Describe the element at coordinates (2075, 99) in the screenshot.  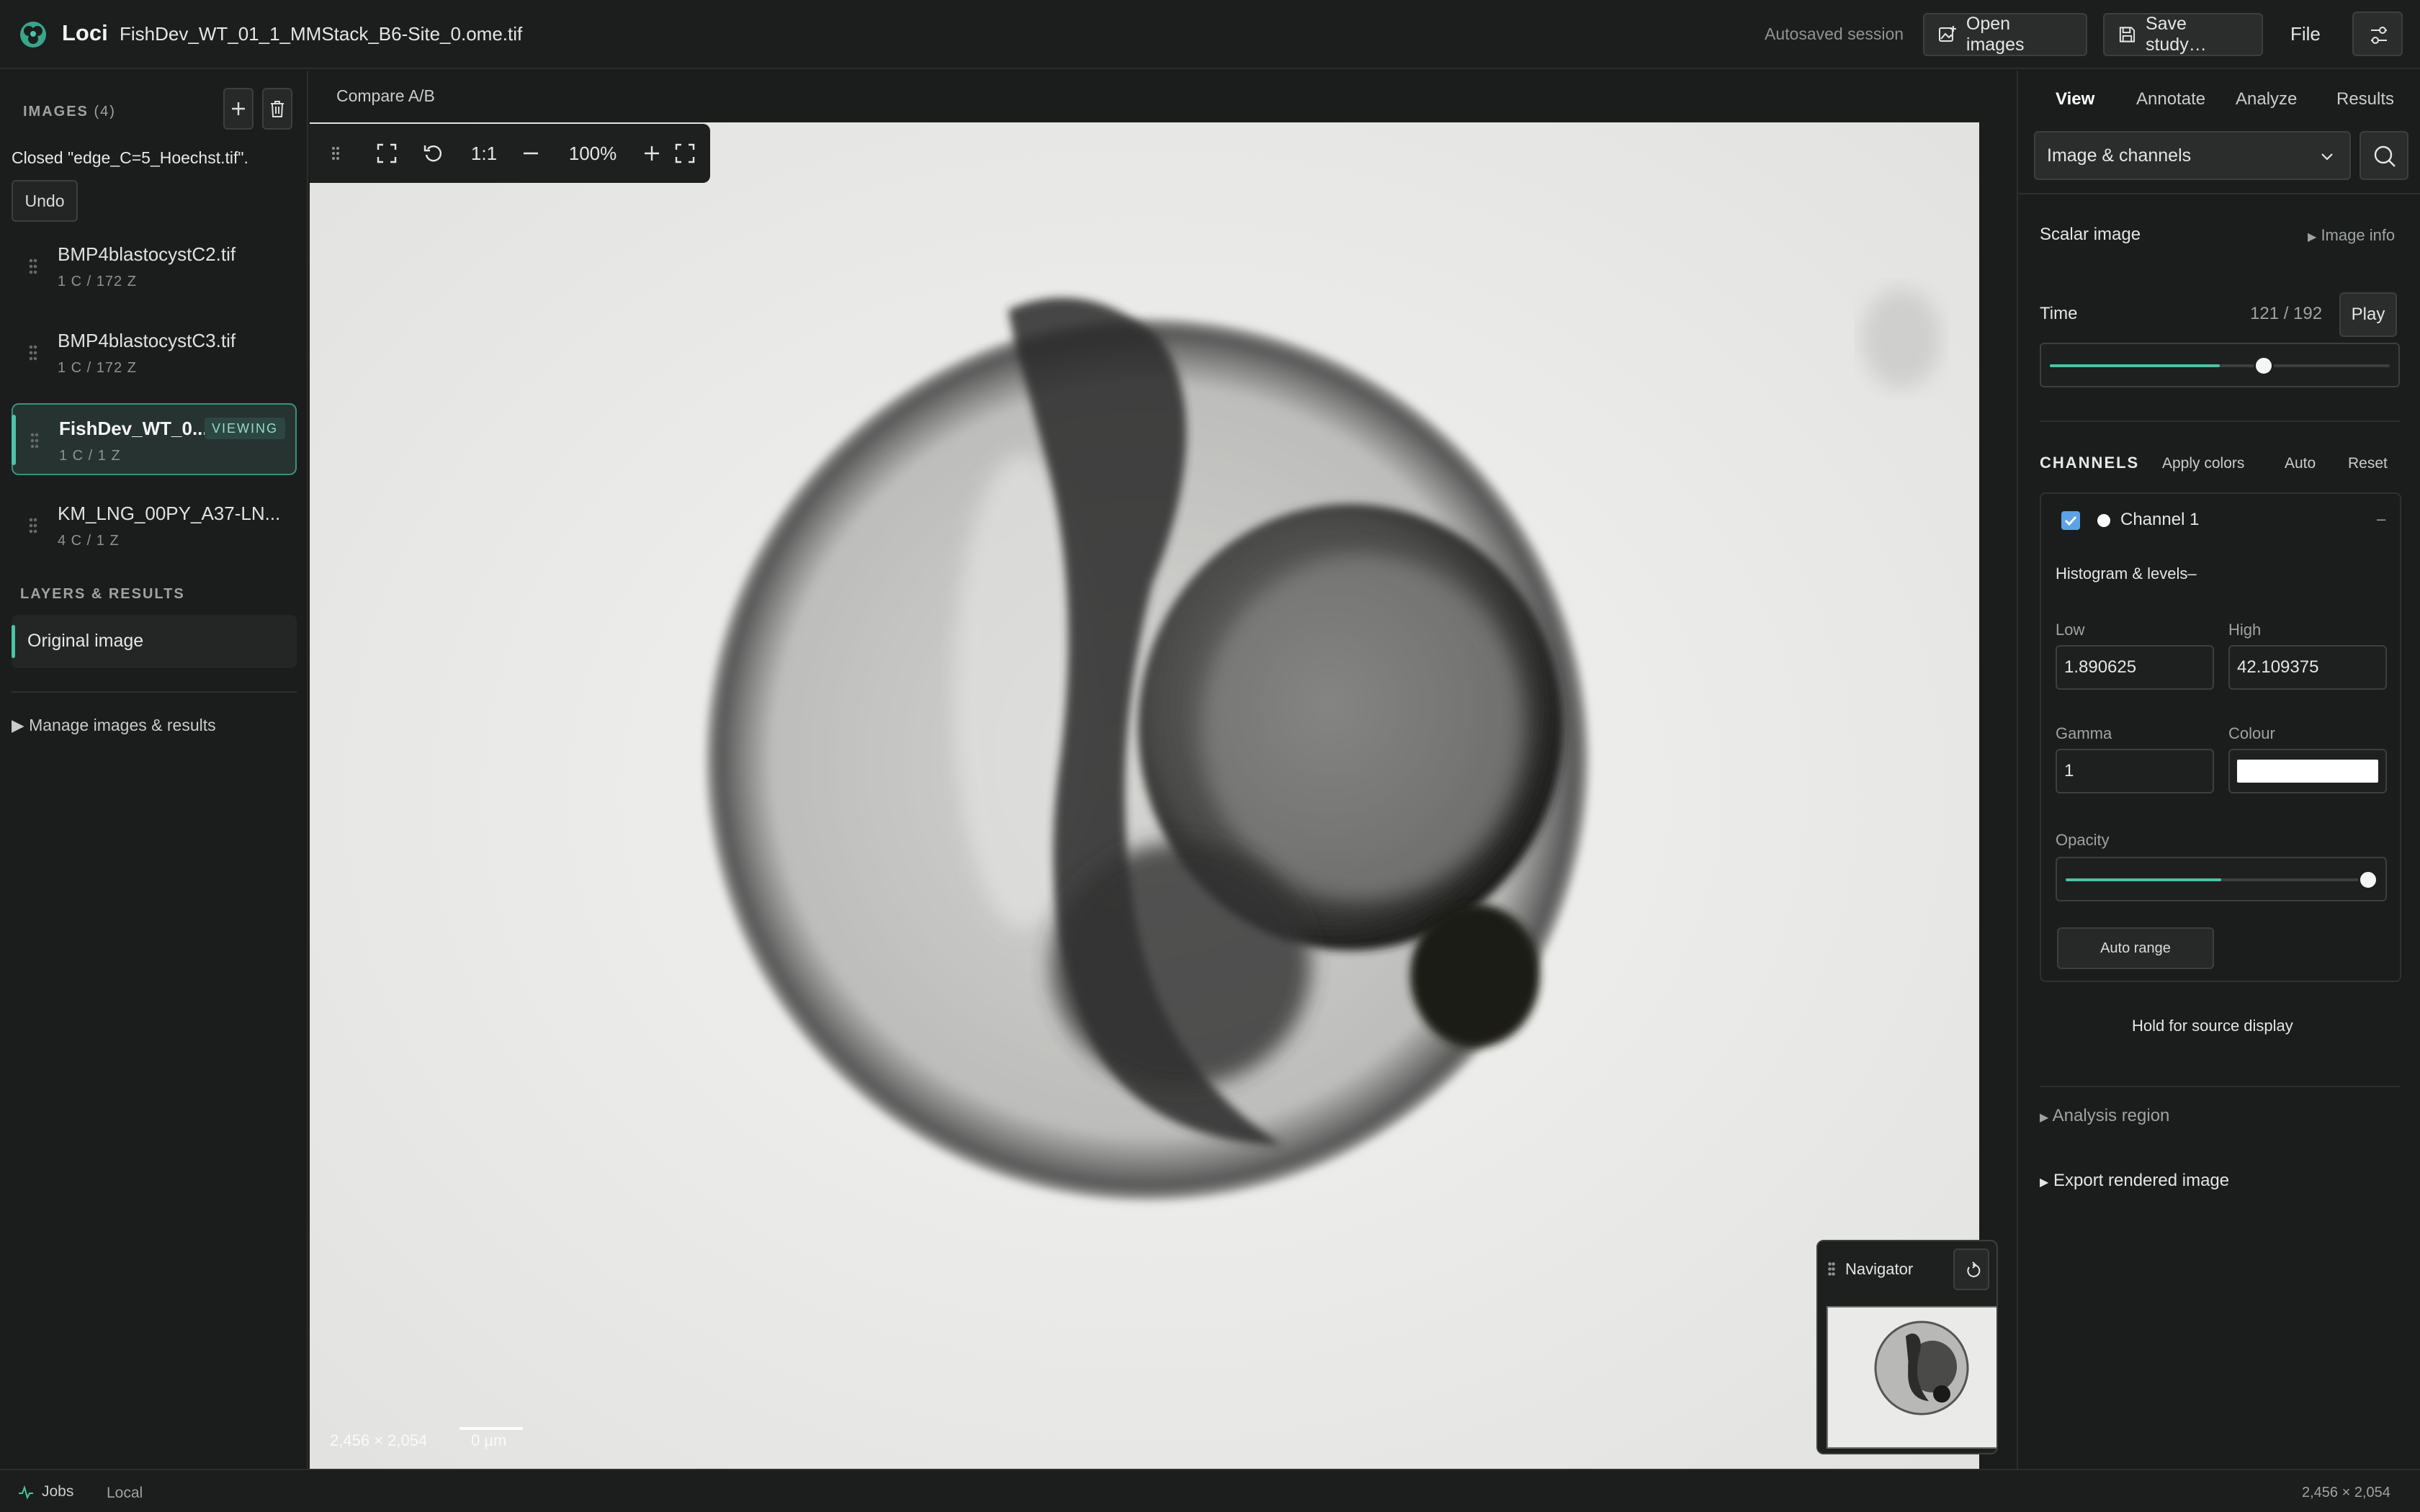
I see `tab-view: View` at that location.